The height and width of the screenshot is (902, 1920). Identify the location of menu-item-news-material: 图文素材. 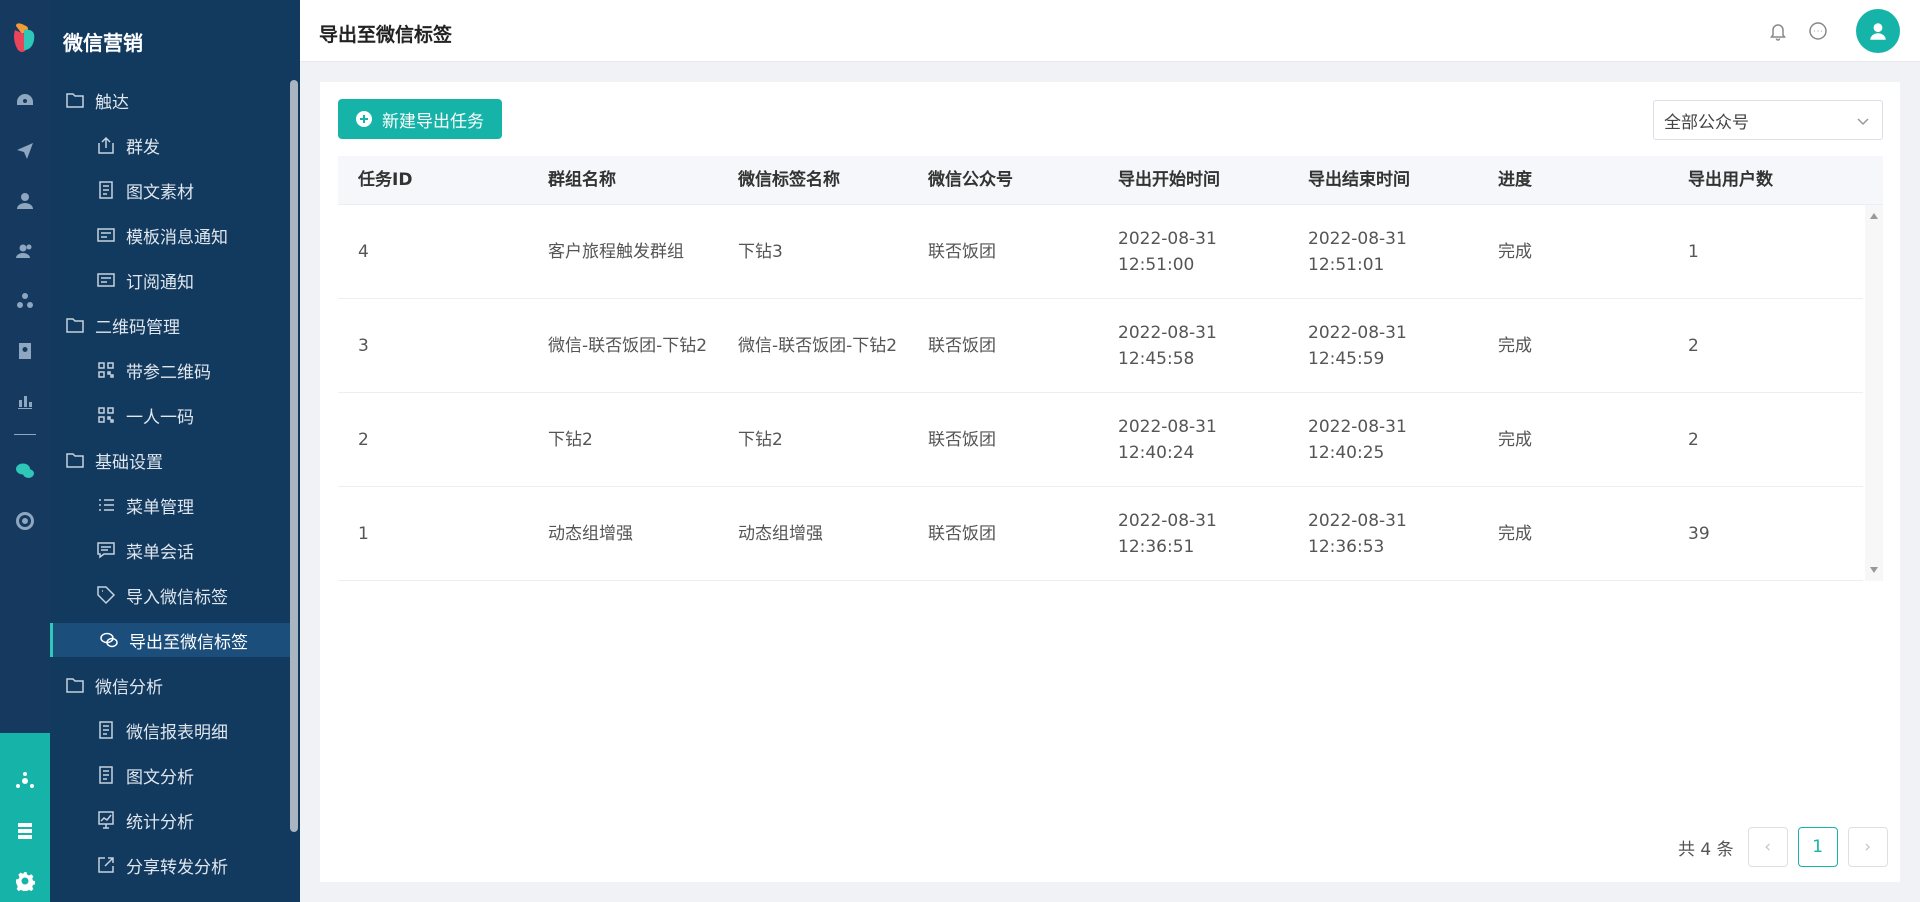
(170, 190).